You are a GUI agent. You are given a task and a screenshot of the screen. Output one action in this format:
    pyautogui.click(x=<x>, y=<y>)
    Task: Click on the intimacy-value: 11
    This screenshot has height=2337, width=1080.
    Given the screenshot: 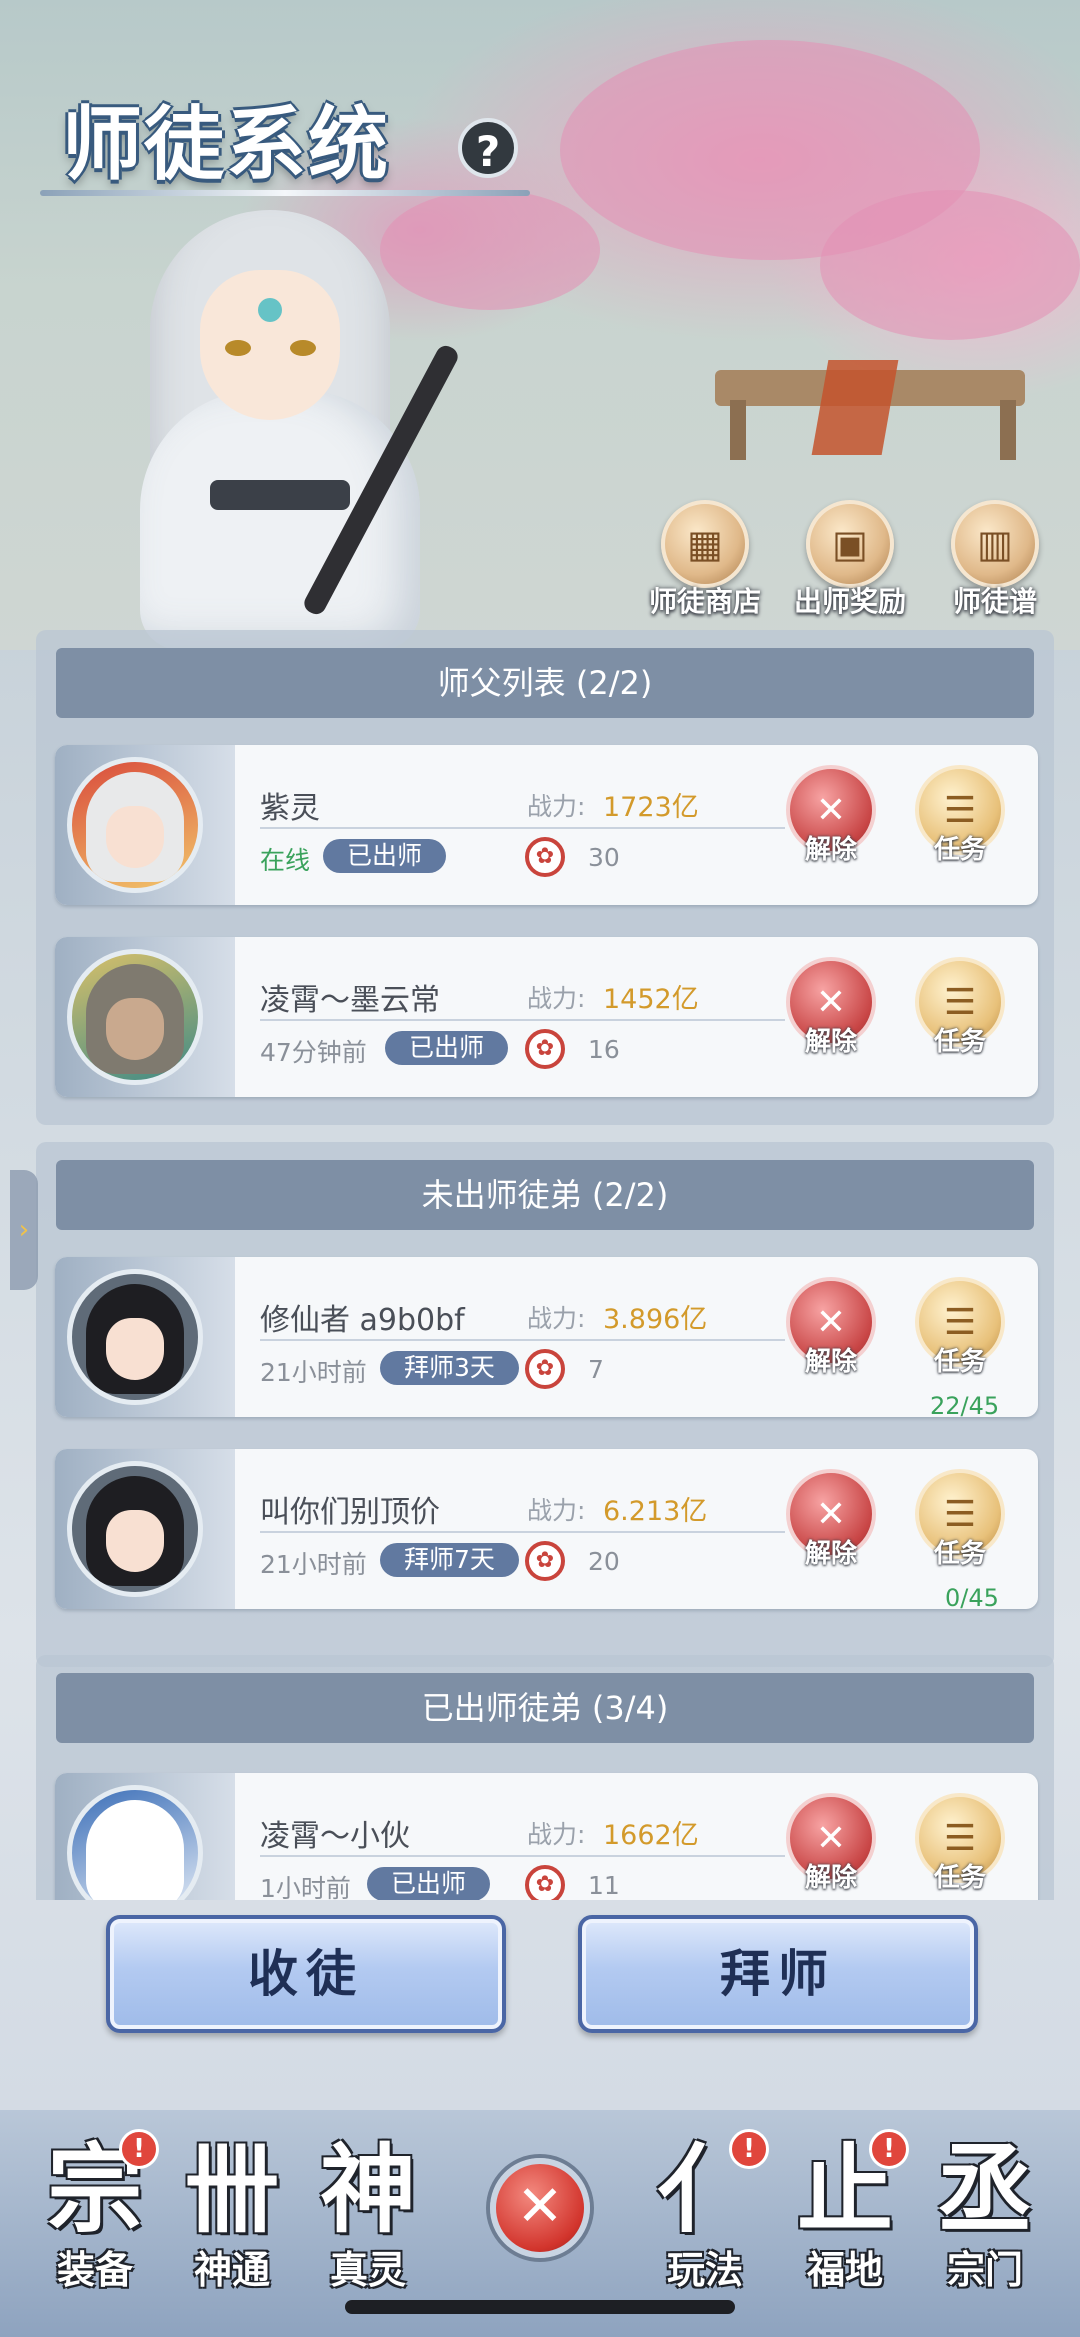 What is the action you would take?
    pyautogui.click(x=604, y=1885)
    